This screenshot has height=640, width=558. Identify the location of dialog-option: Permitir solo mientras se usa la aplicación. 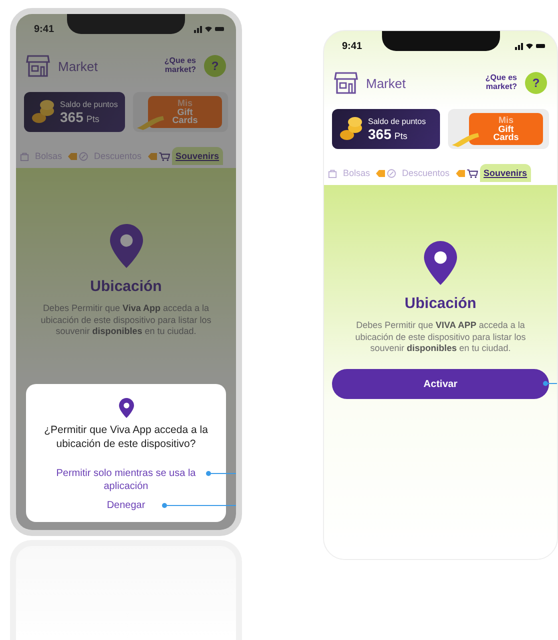
(126, 480).